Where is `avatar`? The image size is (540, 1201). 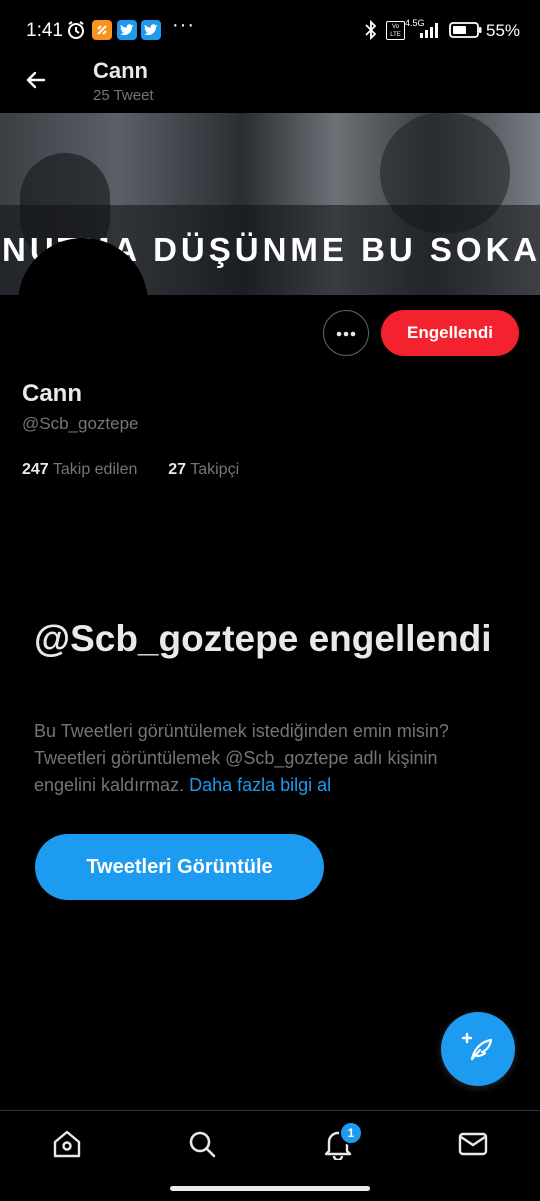
avatar is located at coordinates (83, 303).